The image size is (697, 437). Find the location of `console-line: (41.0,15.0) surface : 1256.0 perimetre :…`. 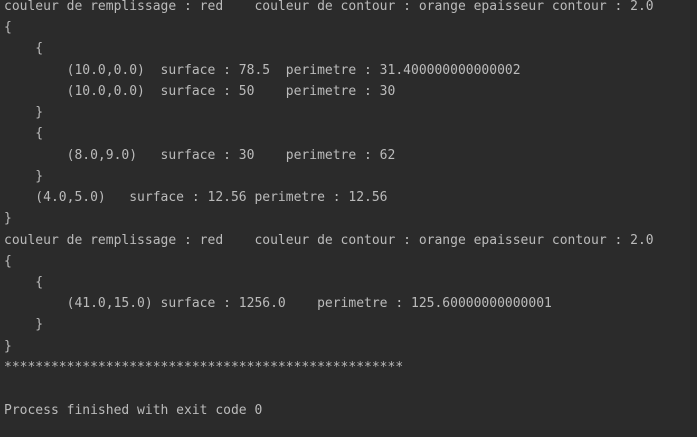

console-line: (41.0,15.0) surface : 1256.0 perimetre :… is located at coordinates (278, 303).